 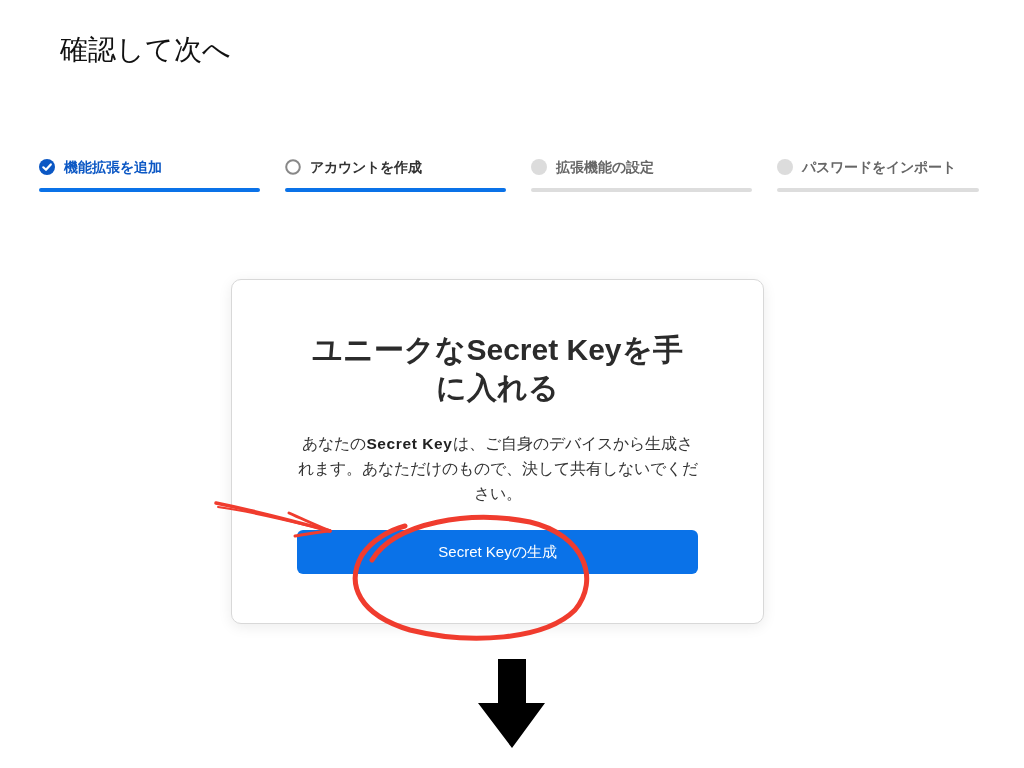 What do you see at coordinates (497, 369) in the screenshot?
I see `card-title: ユニークなSecret Keyを手に入れる` at bounding box center [497, 369].